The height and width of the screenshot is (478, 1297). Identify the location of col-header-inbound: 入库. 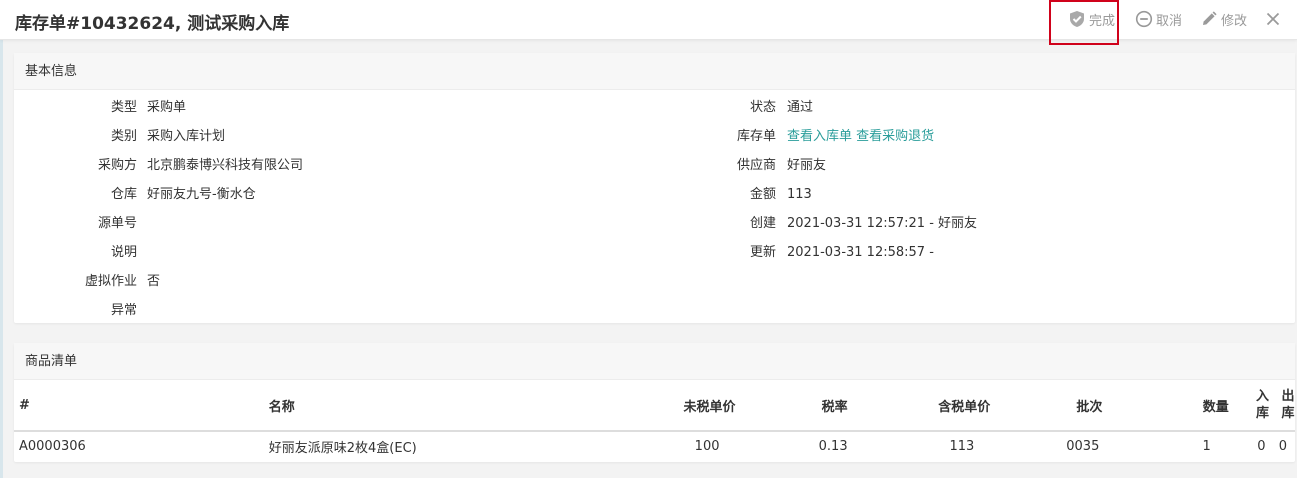
(1249, 406).